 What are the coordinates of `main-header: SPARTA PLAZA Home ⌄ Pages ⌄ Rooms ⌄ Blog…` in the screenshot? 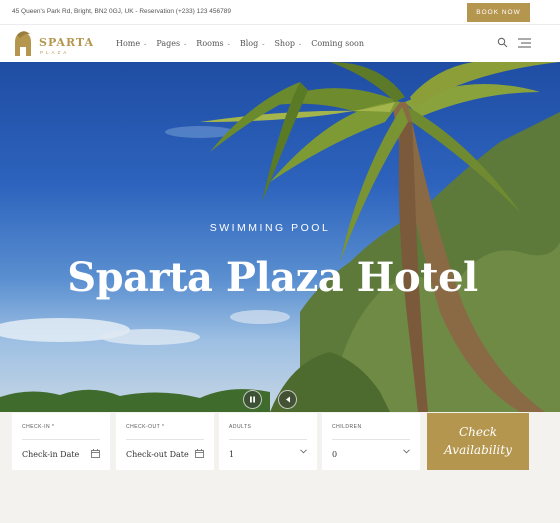 It's located at (280, 43).